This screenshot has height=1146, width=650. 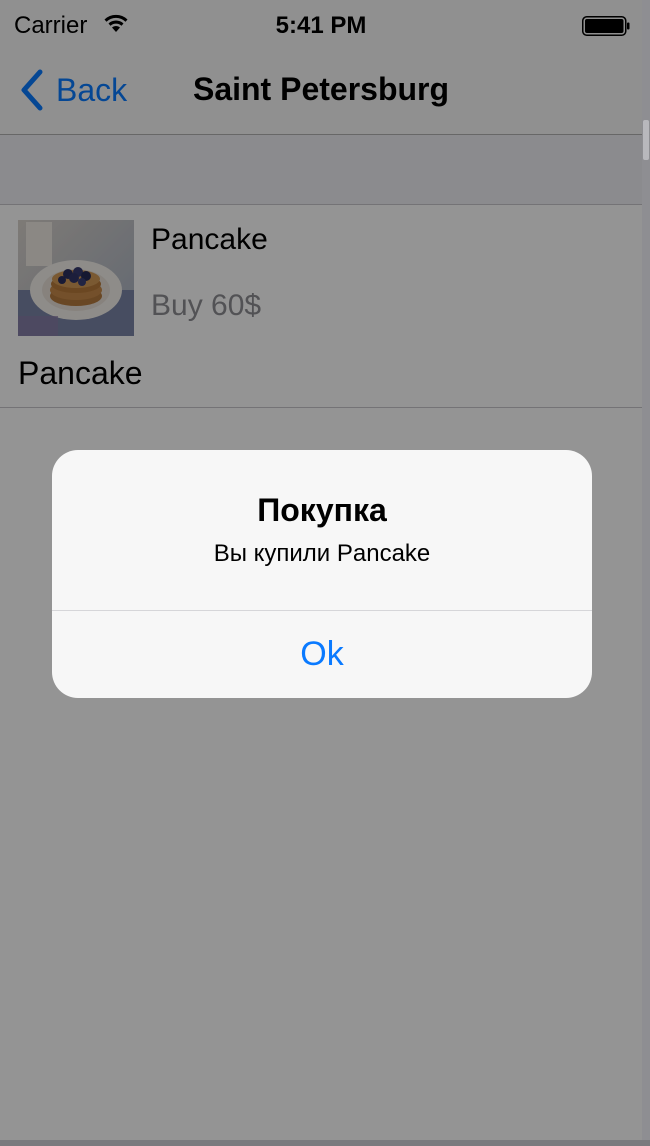 What do you see at coordinates (646, 573) in the screenshot?
I see `window-edge` at bounding box center [646, 573].